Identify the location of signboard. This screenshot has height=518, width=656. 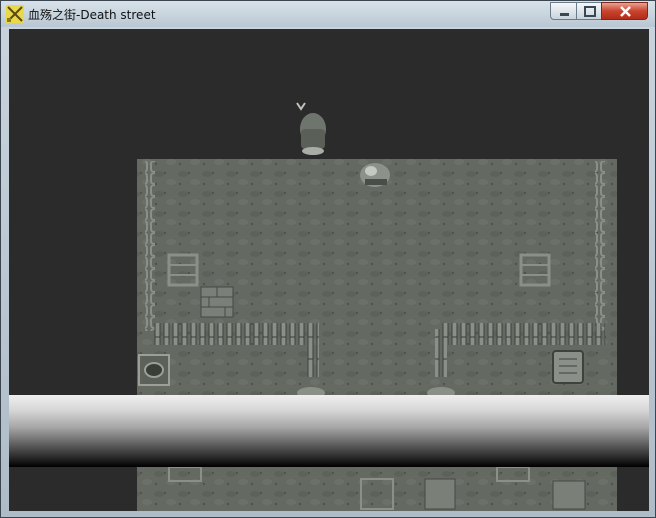
(568, 367).